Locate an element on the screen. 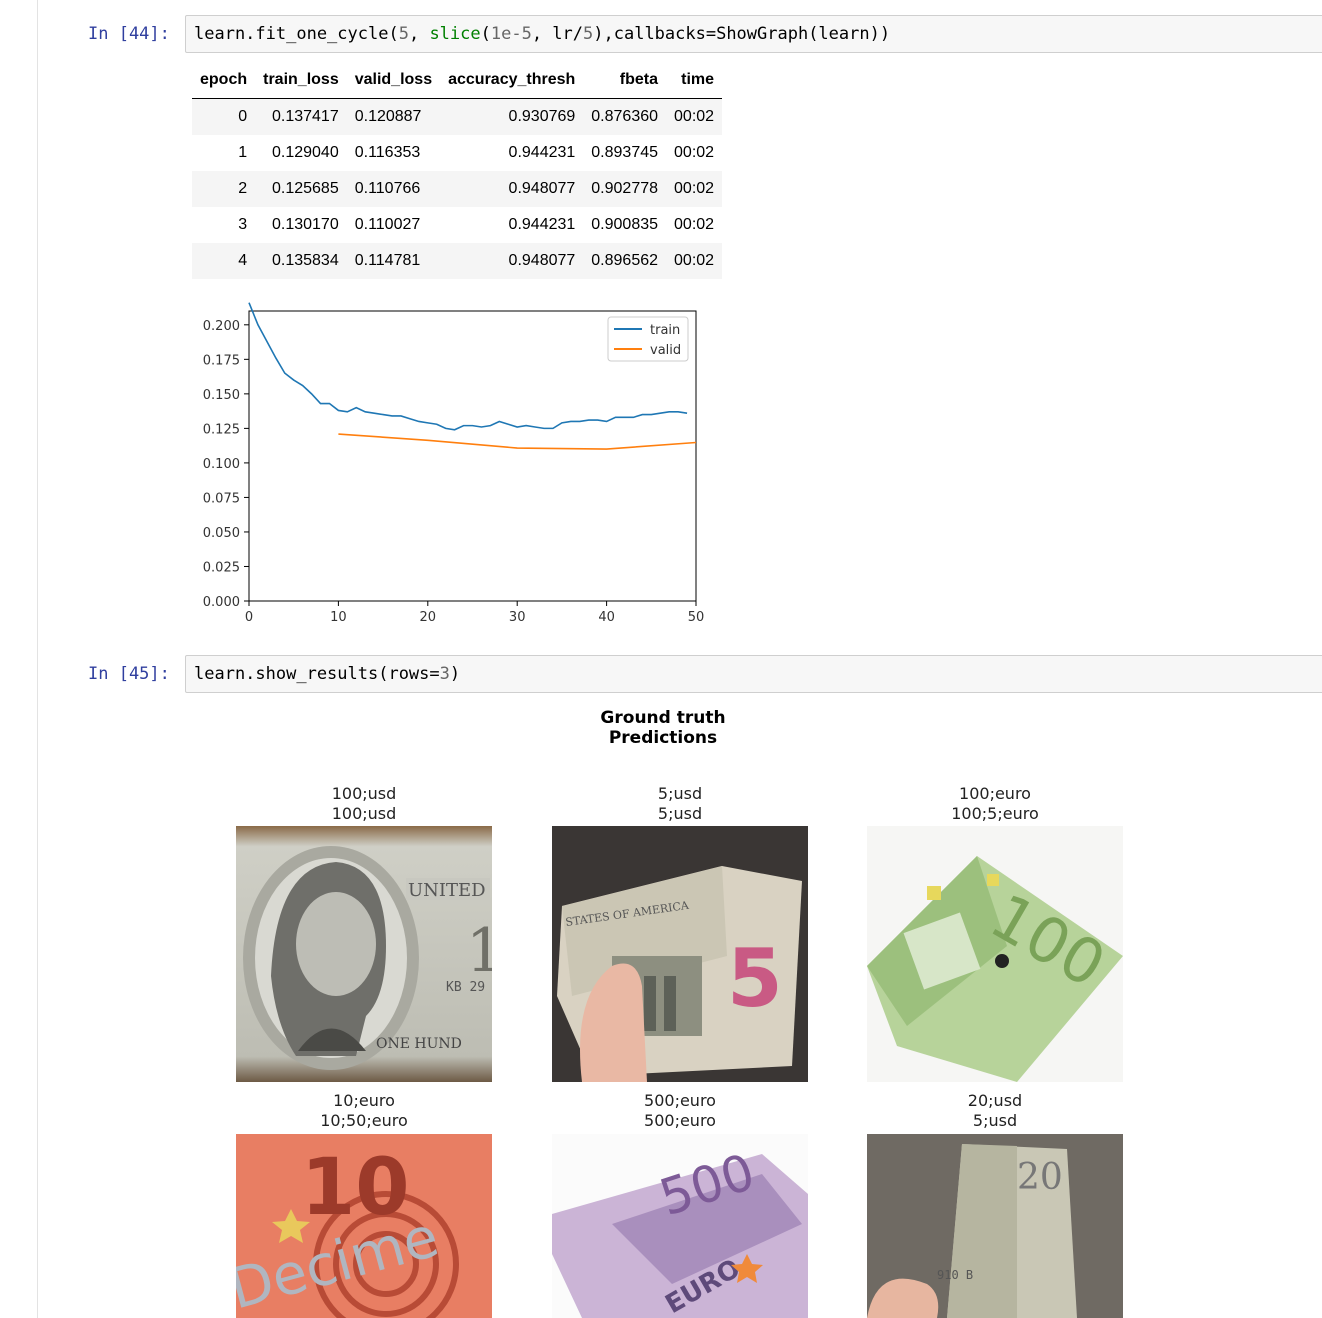  cell-prompt-45: In [45]: is located at coordinates (129, 674).